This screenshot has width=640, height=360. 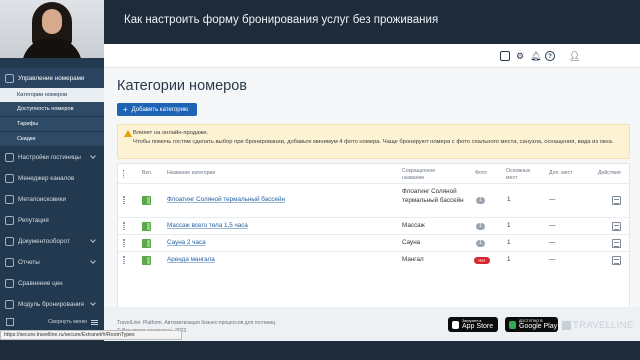 What do you see at coordinates (535, 56) in the screenshot?
I see `bell-icon: 🔔︎` at bounding box center [535, 56].